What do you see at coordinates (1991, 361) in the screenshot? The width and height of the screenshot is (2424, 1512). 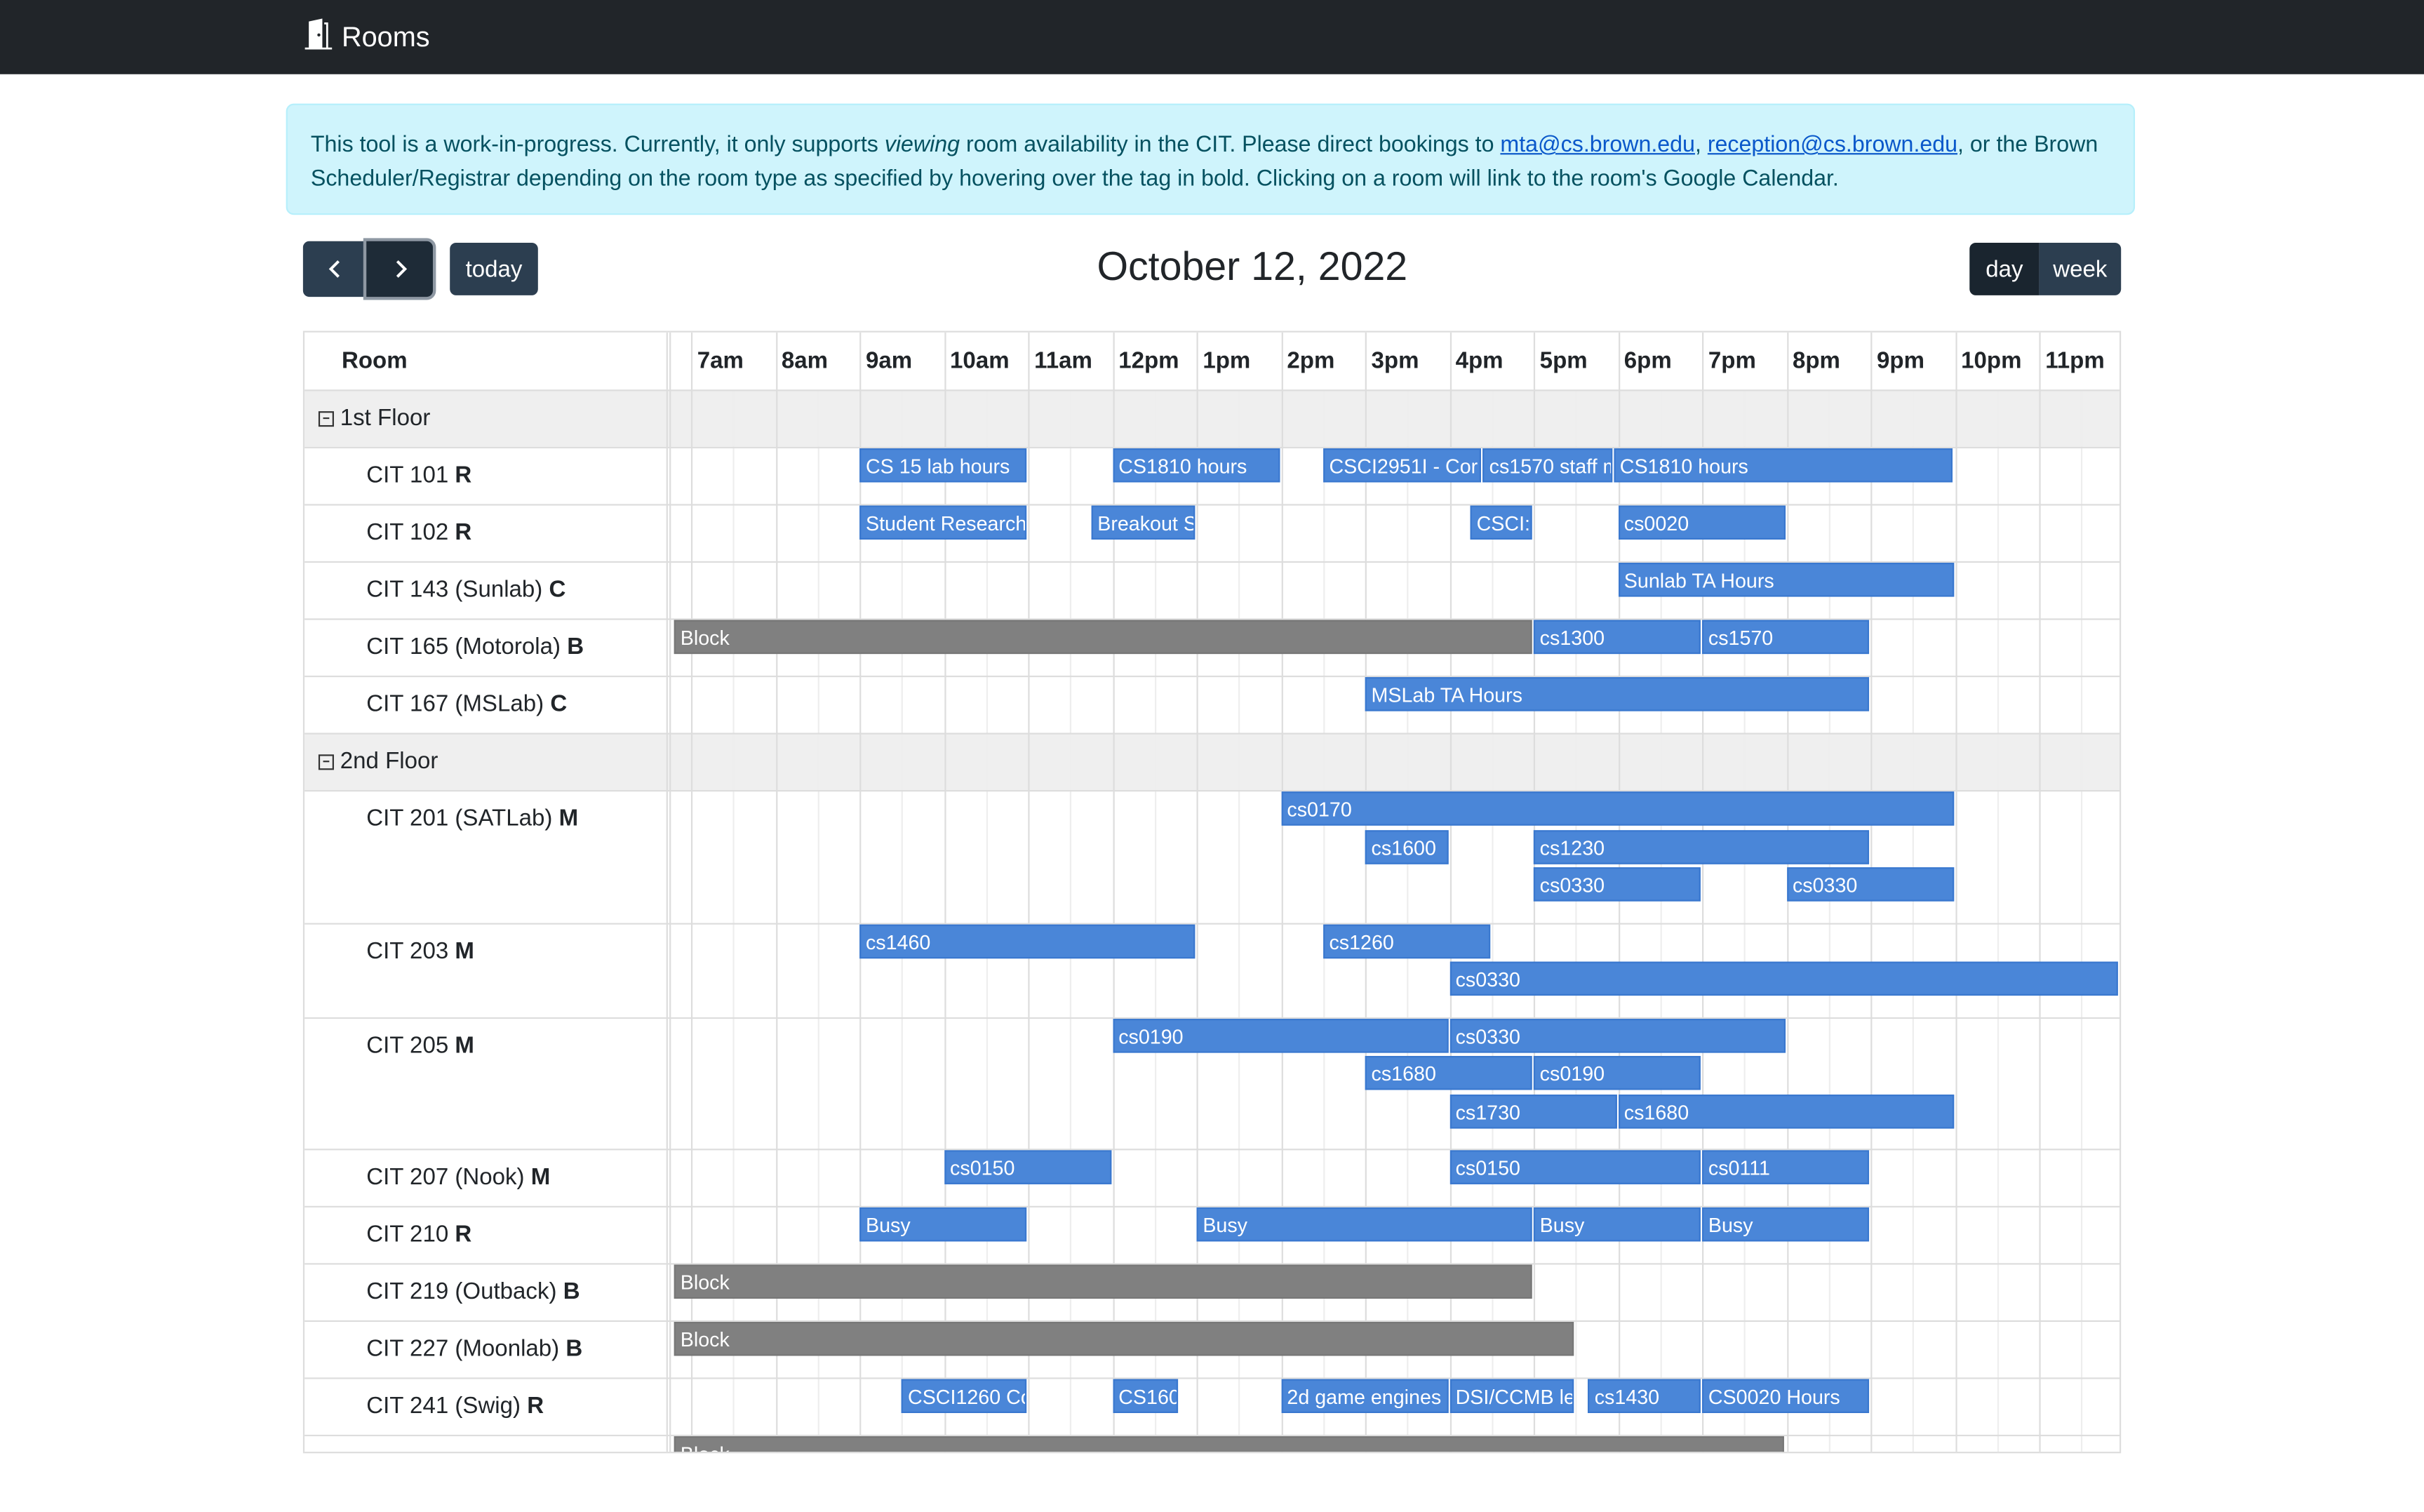 I see `hour-label: 10pm` at bounding box center [1991, 361].